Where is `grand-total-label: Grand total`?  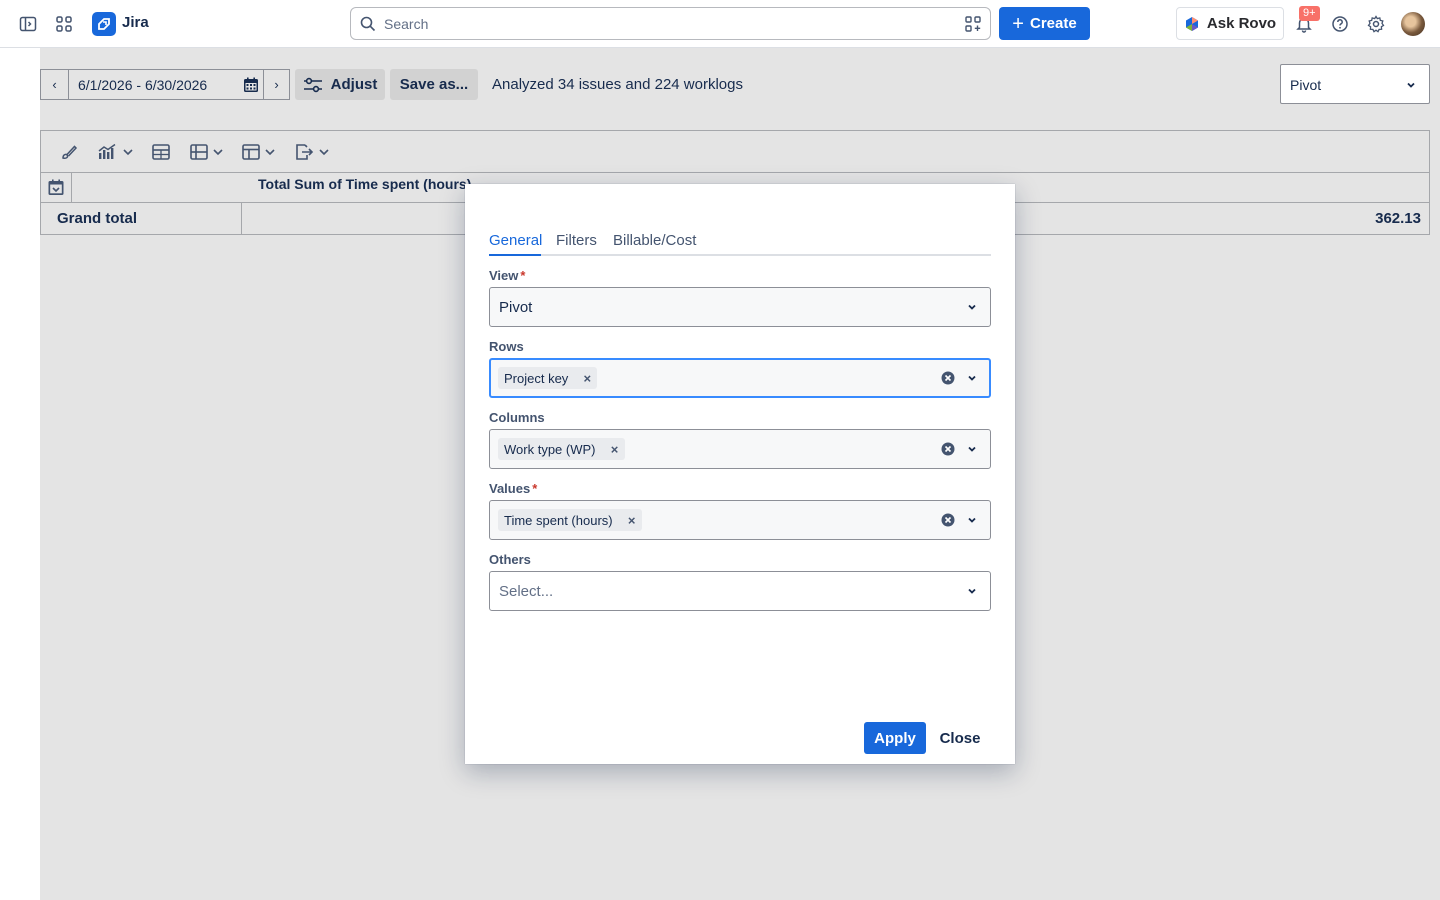
grand-total-label: Grand total is located at coordinates (97, 218).